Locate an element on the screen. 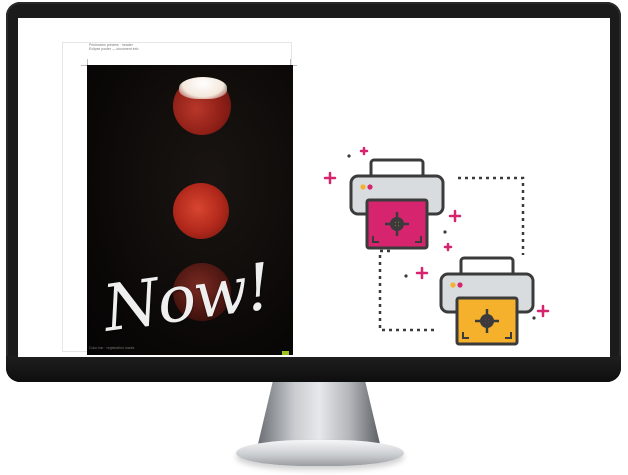 This screenshot has width=628, height=475. monitor-stand-base is located at coordinates (320, 453).